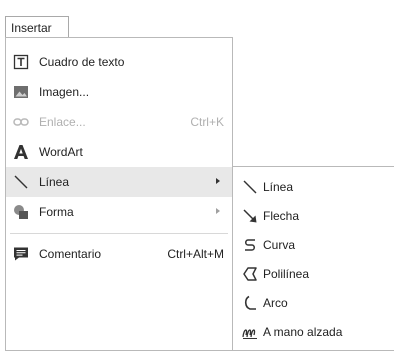 The width and height of the screenshot is (394, 351). Describe the element at coordinates (250, 245) in the screenshot. I see `curve-icon` at that location.